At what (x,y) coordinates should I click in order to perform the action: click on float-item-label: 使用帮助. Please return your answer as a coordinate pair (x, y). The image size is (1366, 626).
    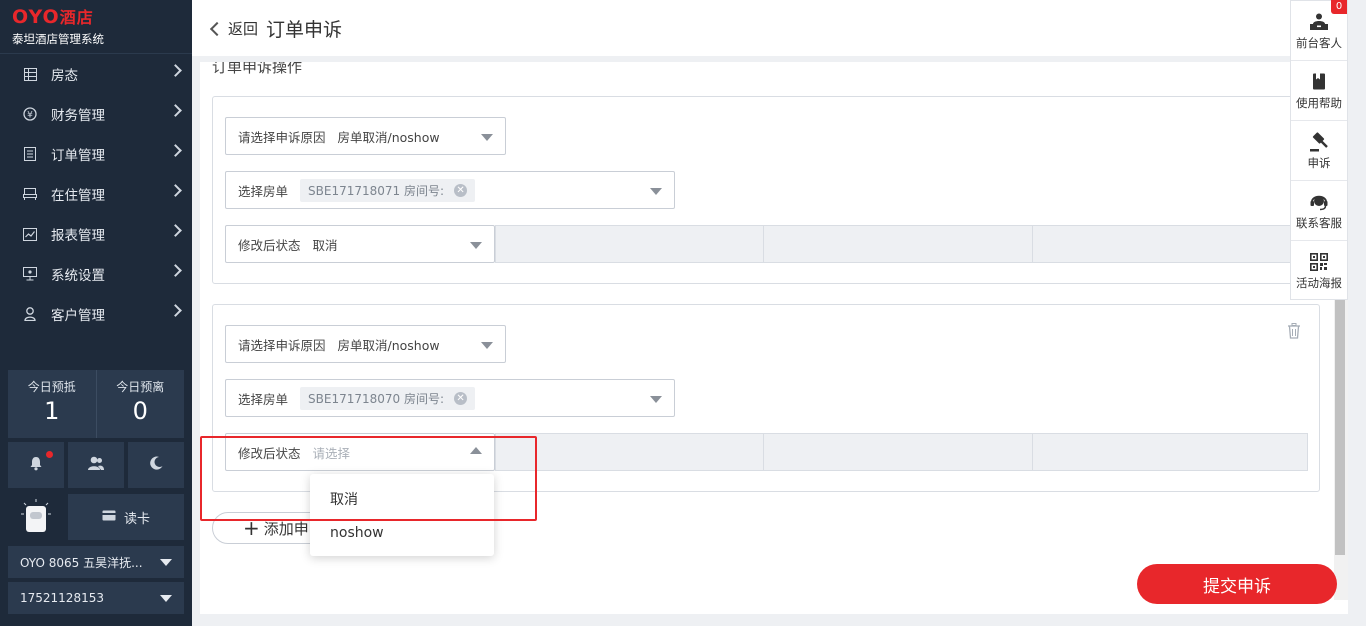
    Looking at the image, I should click on (1319, 102).